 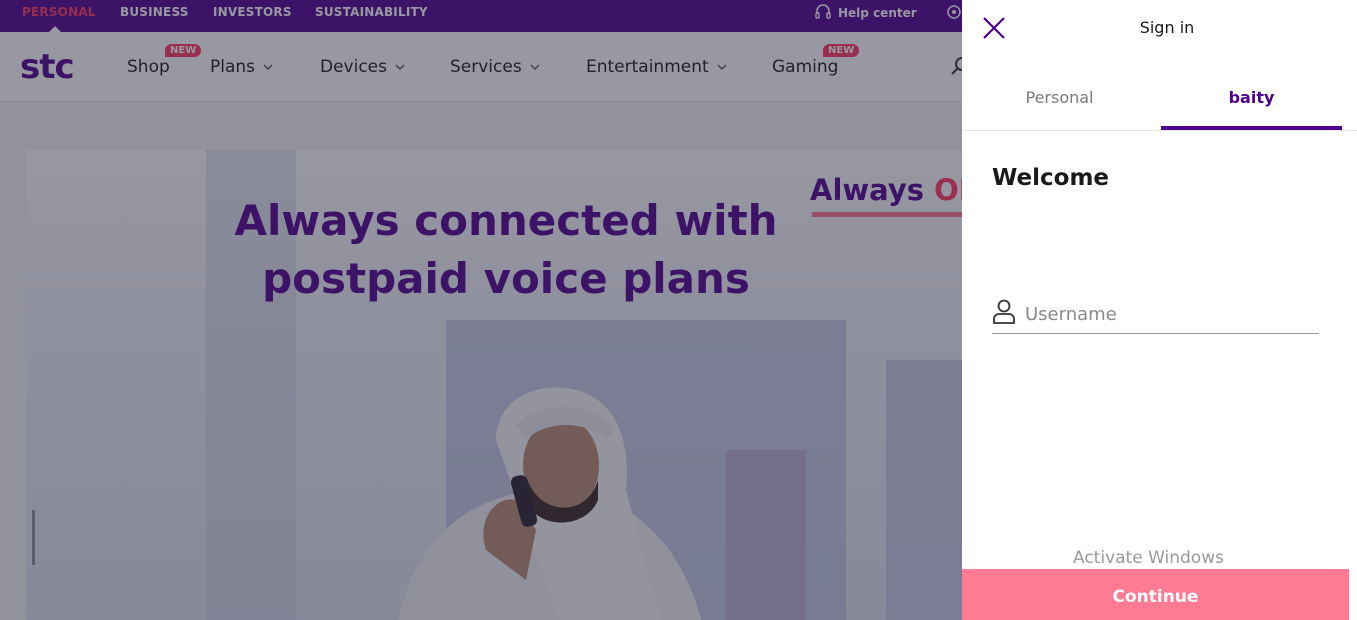 What do you see at coordinates (1170, 314) in the screenshot?
I see `username-input` at bounding box center [1170, 314].